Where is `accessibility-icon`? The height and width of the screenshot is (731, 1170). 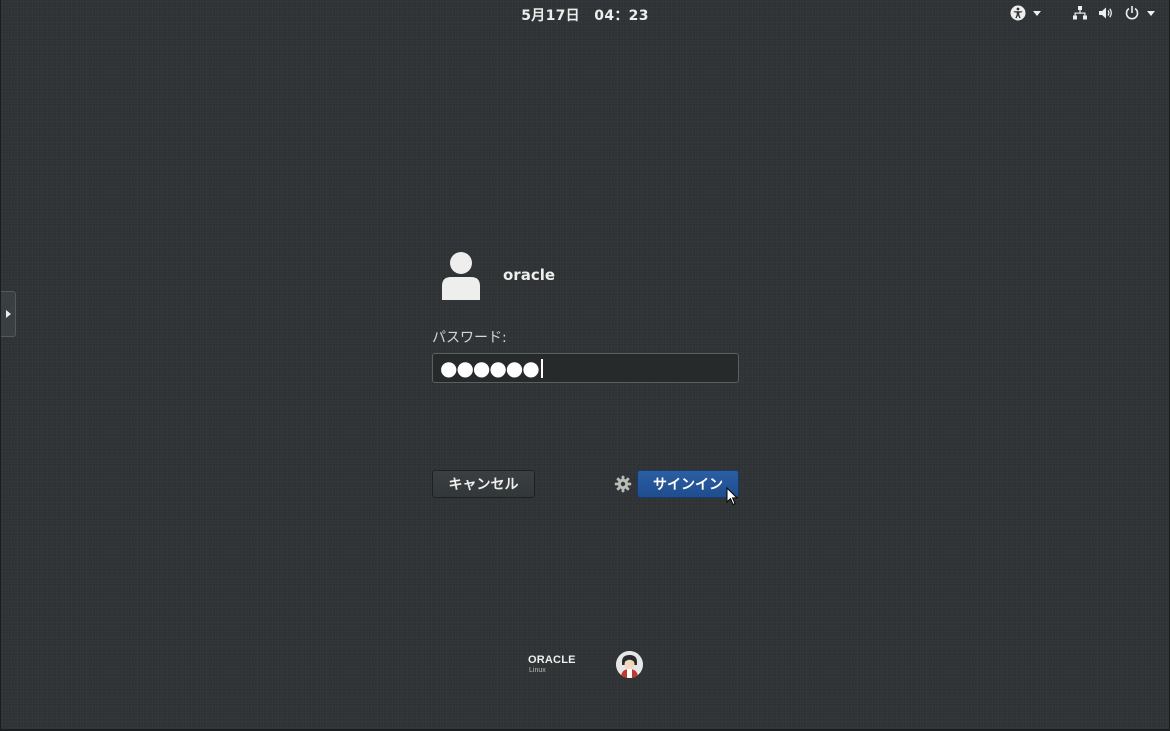 accessibility-icon is located at coordinates (1018, 13).